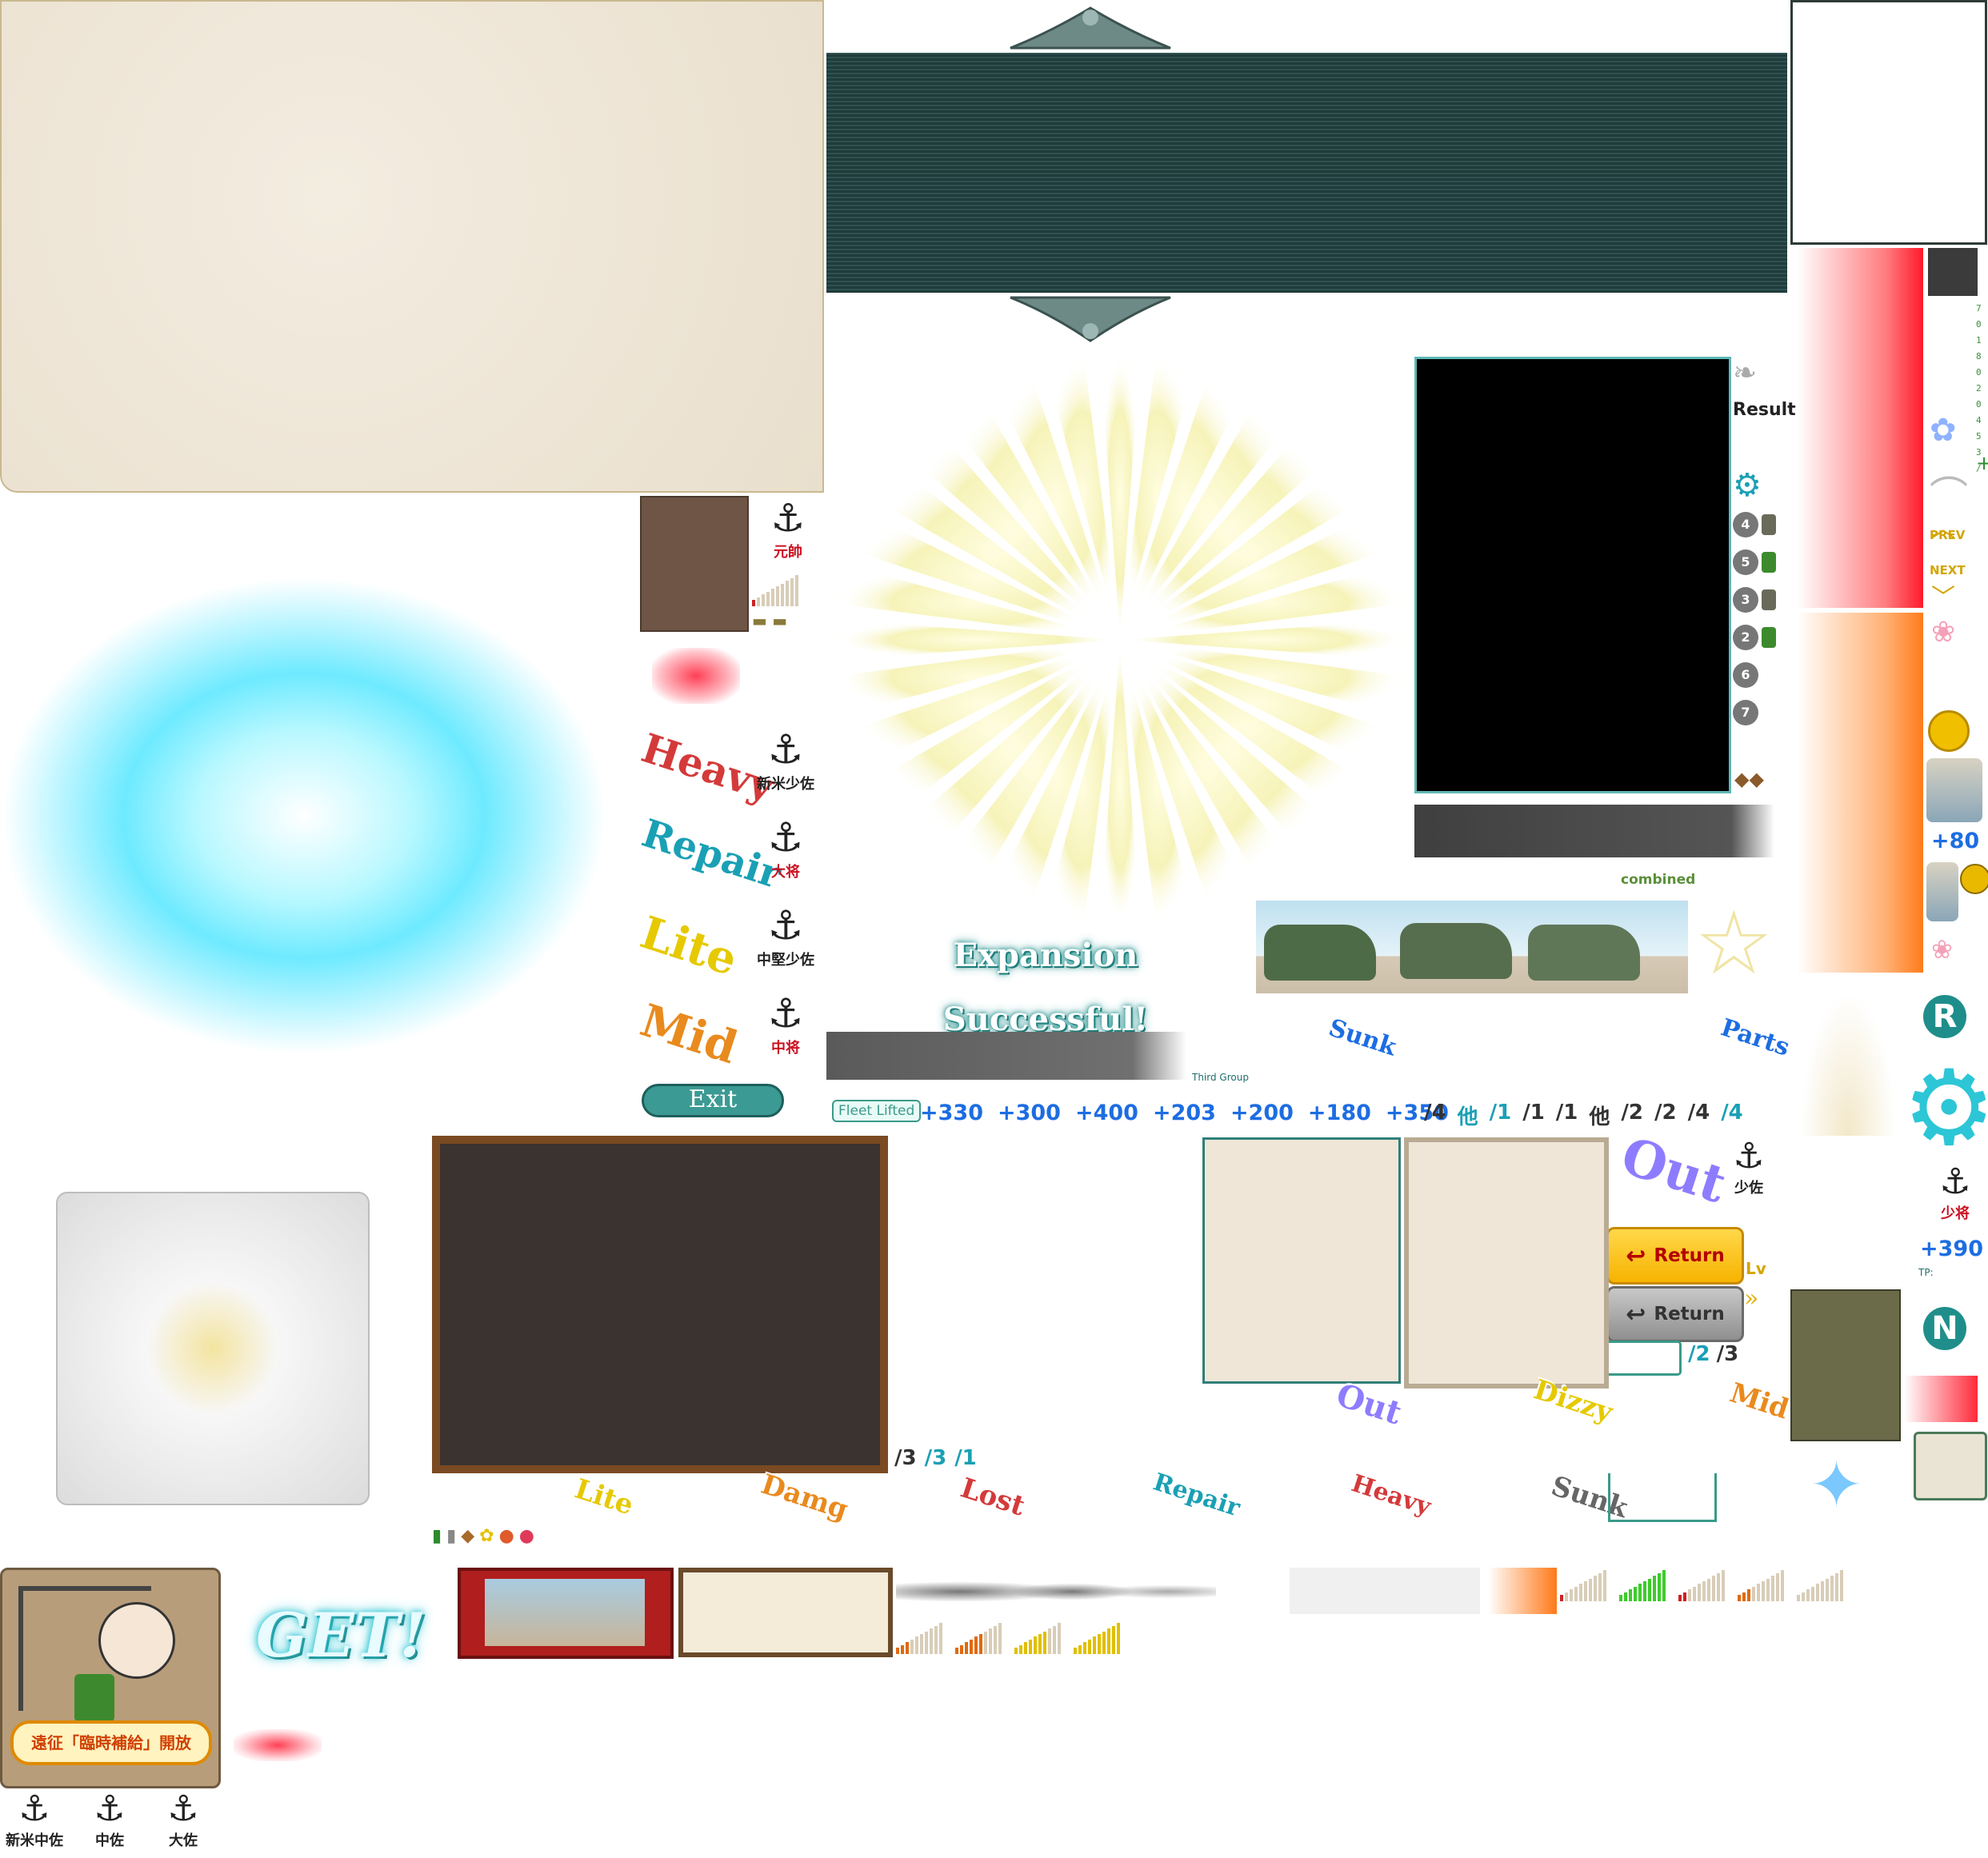 This screenshot has width=1988, height=1858. I want to click on rank-bars, so click(775, 589).